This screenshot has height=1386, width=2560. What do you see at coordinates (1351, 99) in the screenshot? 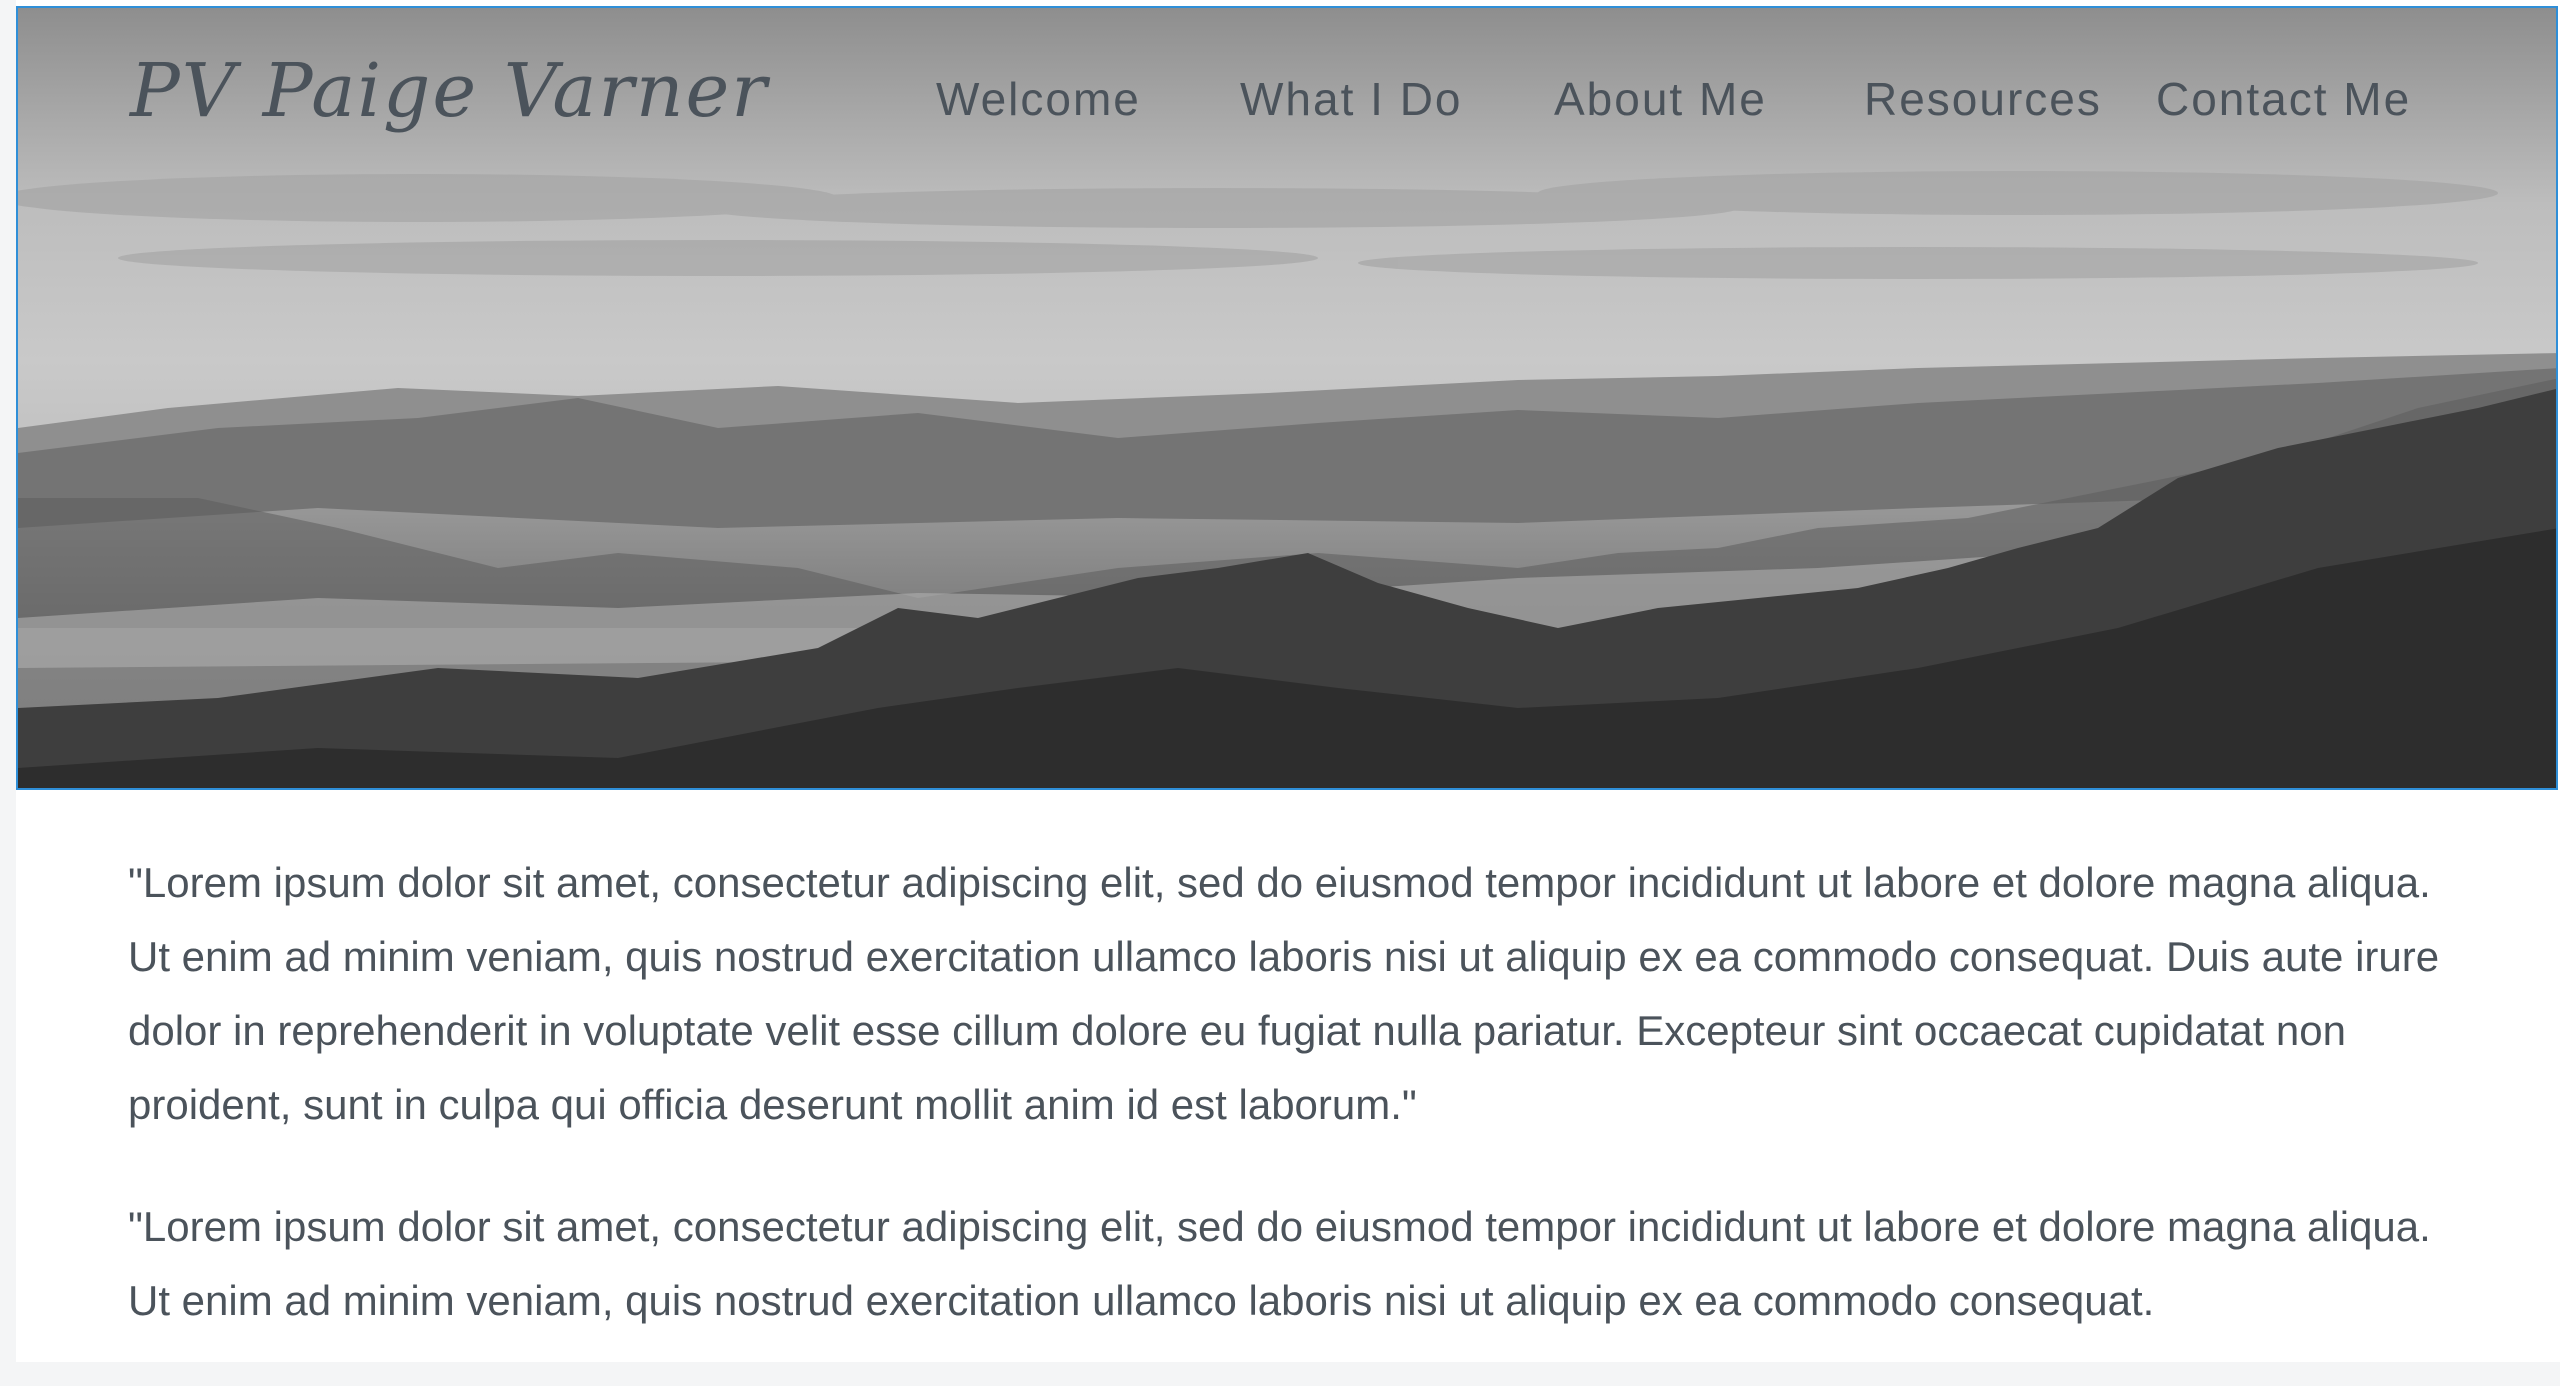
I see `nav-item-what-i-do: What I Do` at bounding box center [1351, 99].